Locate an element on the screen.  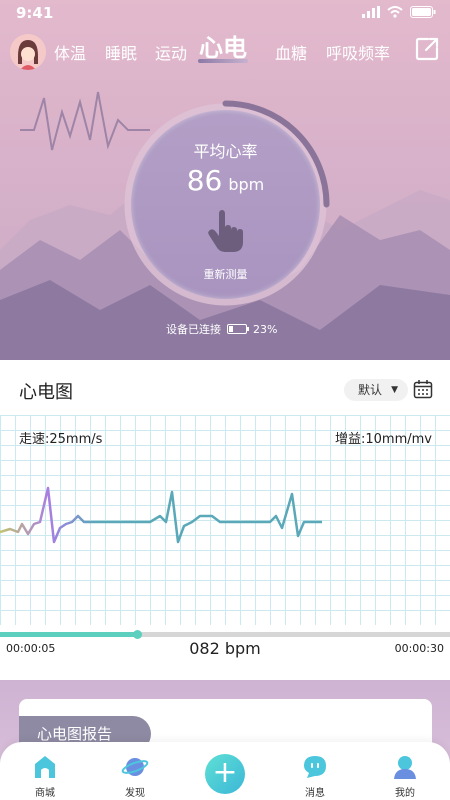
playback-progress-handle is located at coordinates (138, 634).